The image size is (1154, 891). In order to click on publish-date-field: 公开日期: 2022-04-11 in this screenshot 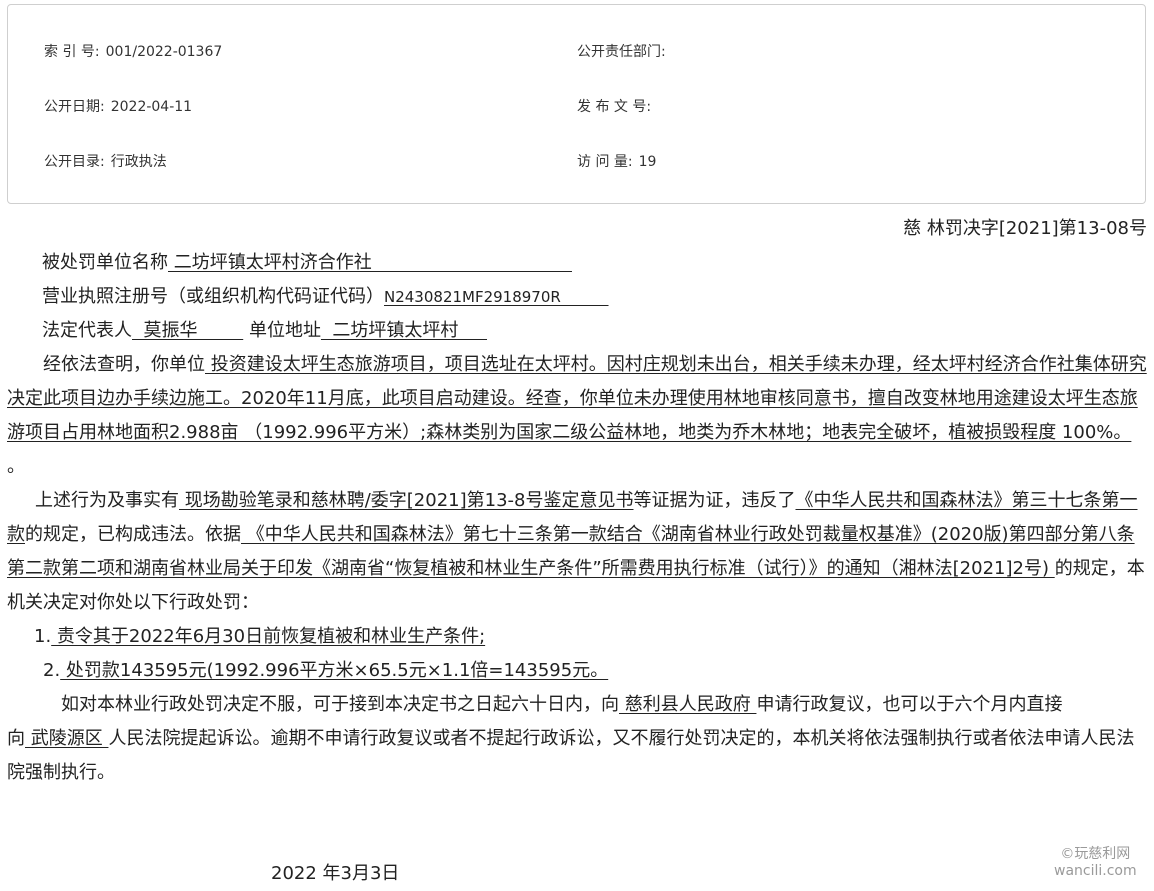, I will do `click(118, 106)`.